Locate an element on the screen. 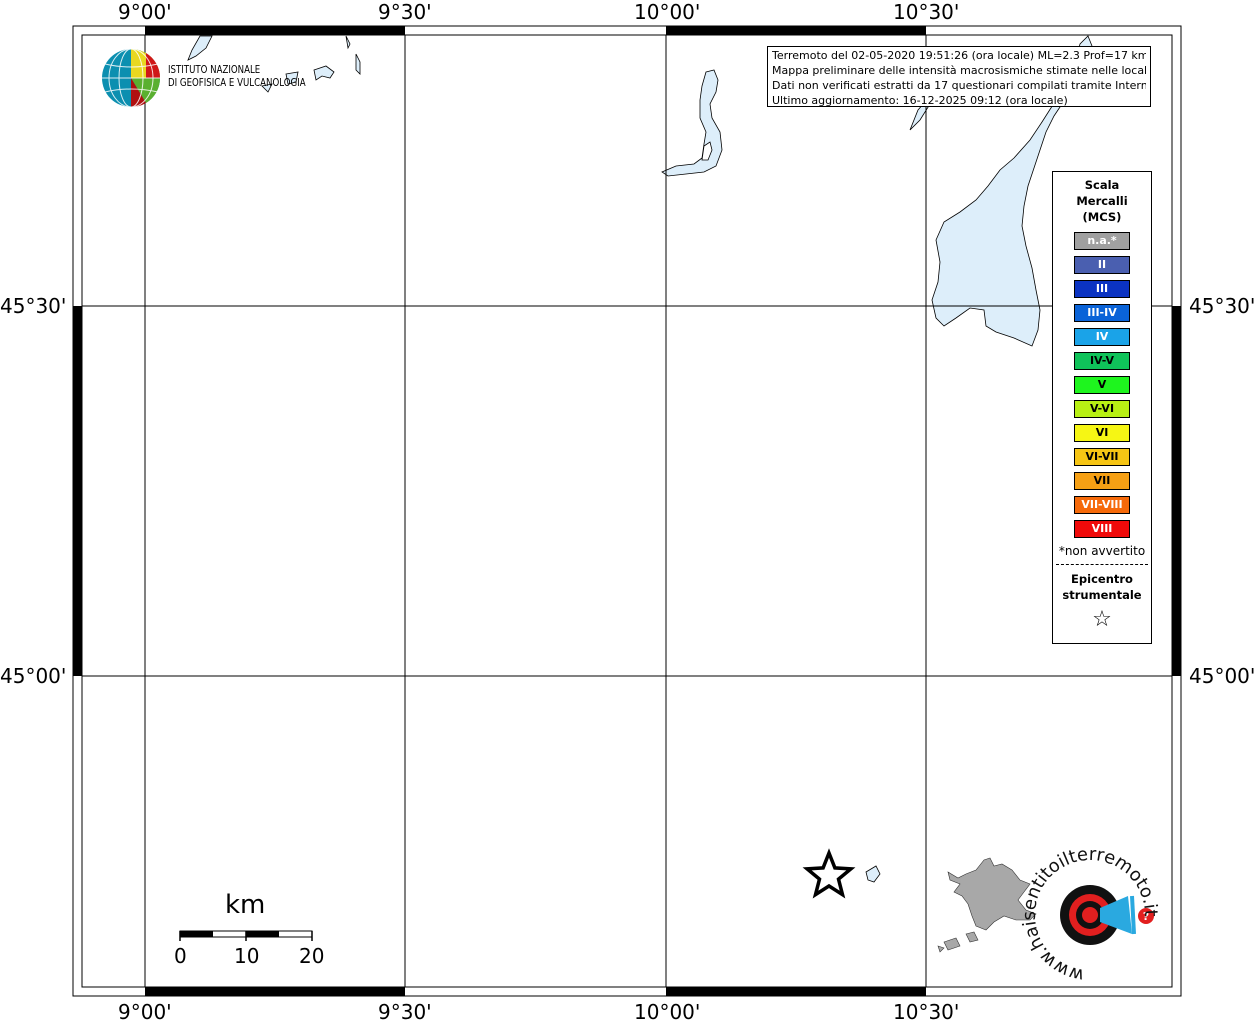  legend-separator is located at coordinates (1102, 564).